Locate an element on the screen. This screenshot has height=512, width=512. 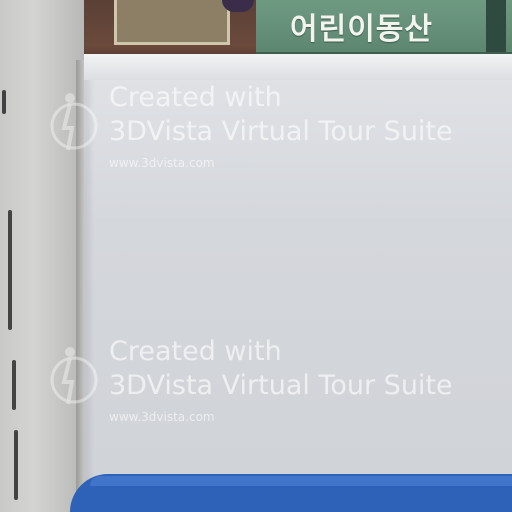
sign-text: 어린이동산 is located at coordinates (361, 29).